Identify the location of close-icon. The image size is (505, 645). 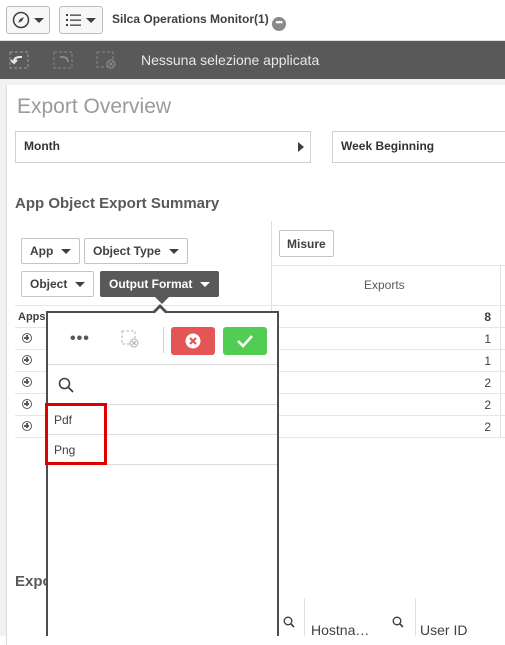
(193, 341).